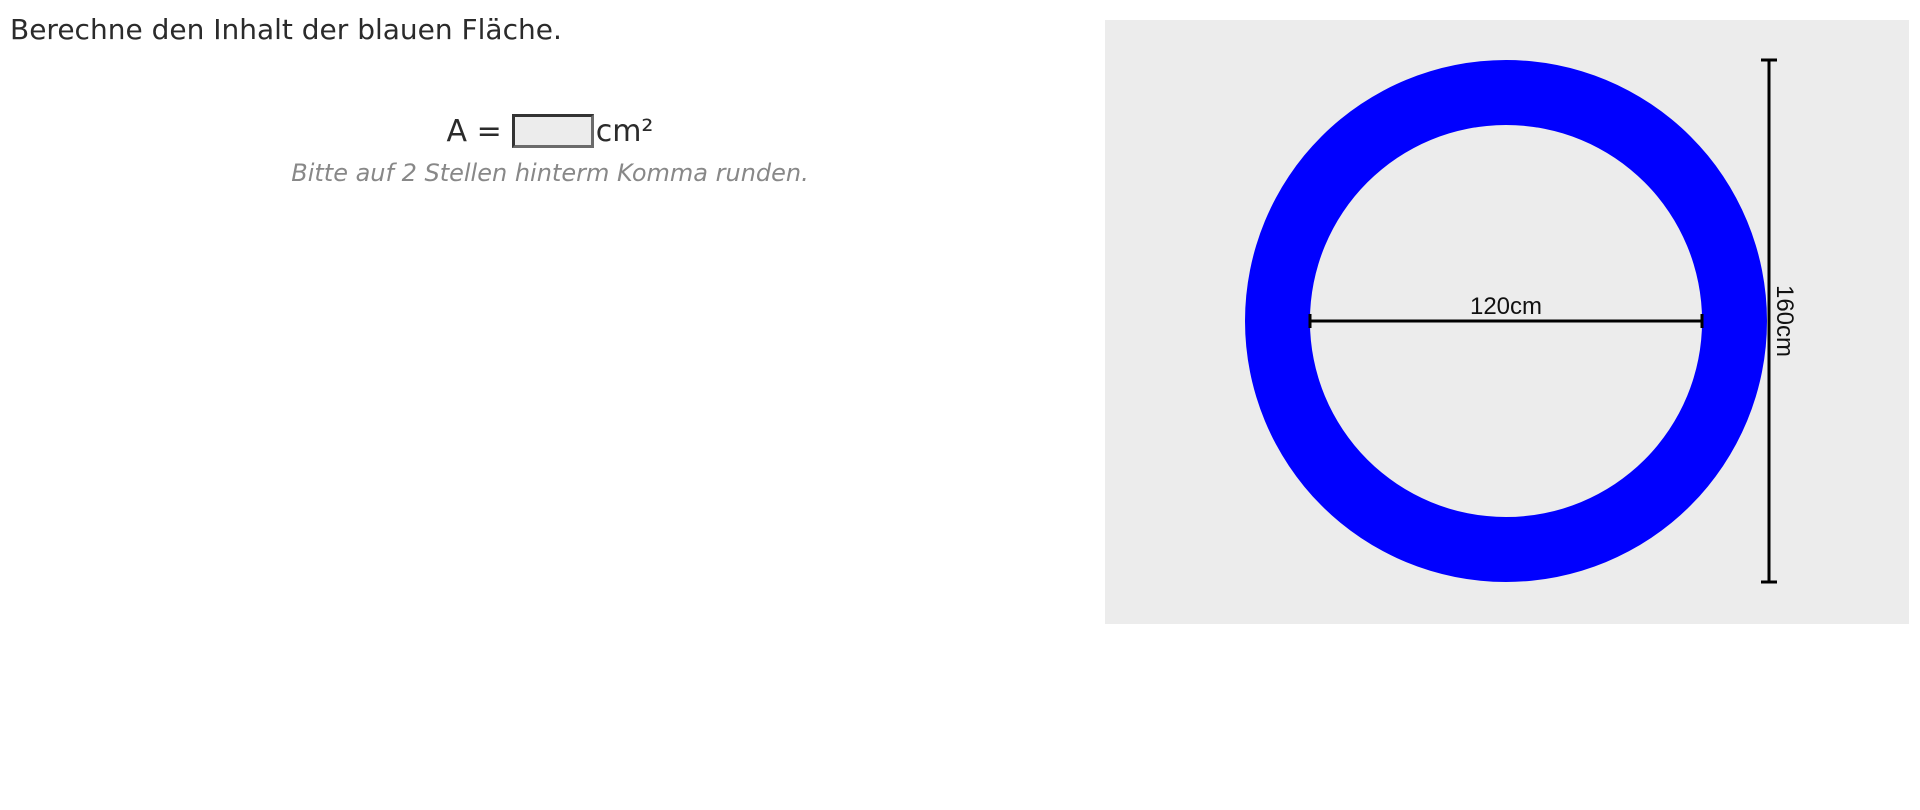  I want to click on inner-diameter-label: 120cm, so click(1506, 306).